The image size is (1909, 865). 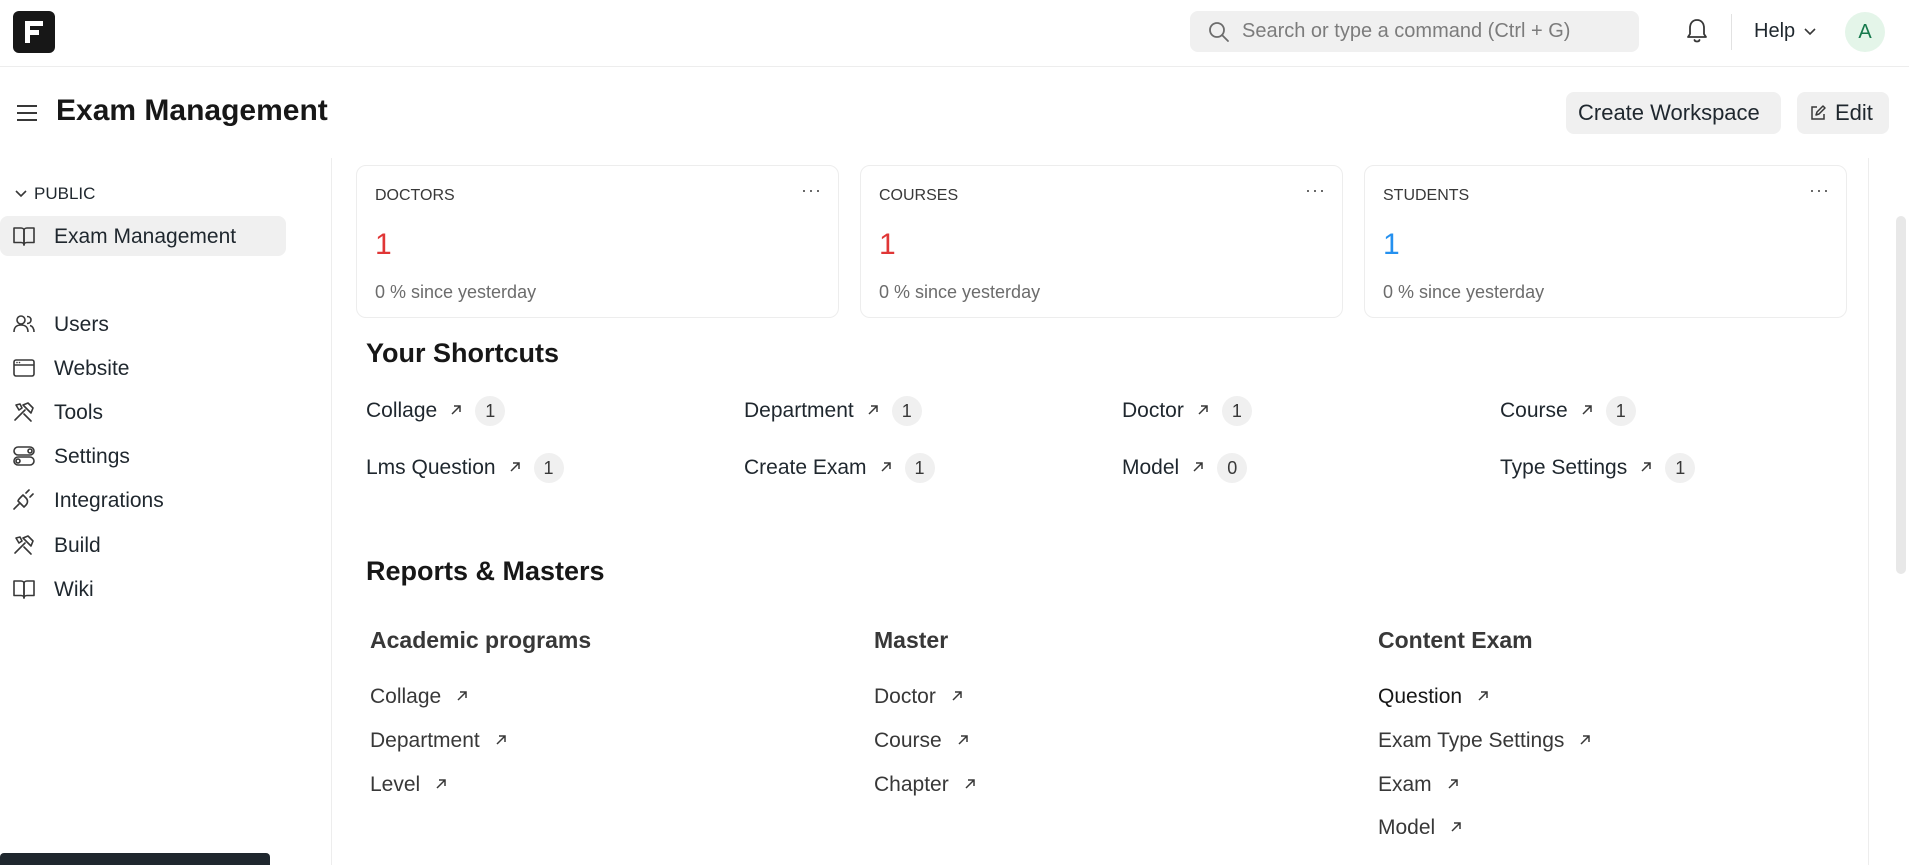 I want to click on link-label: Course, so click(x=908, y=740).